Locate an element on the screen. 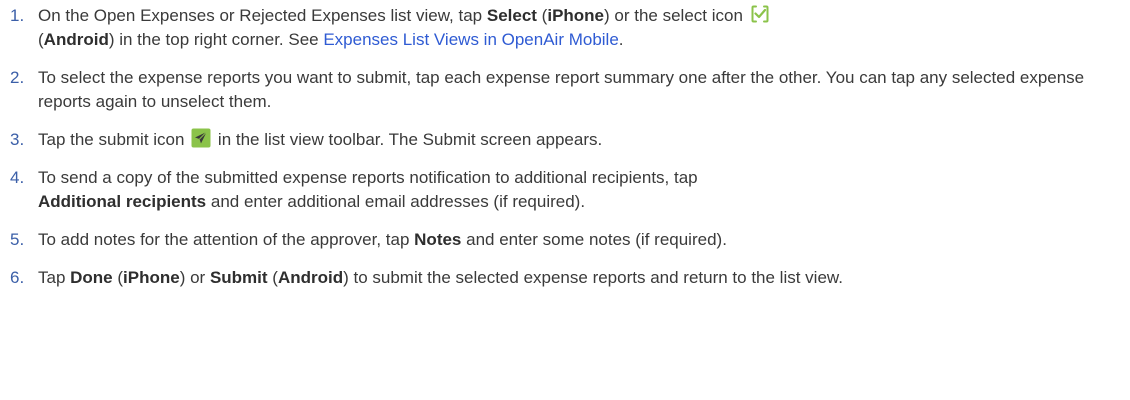 Image resolution: width=1130 pixels, height=400 pixels. step-number: 1. is located at coordinates (17, 15).